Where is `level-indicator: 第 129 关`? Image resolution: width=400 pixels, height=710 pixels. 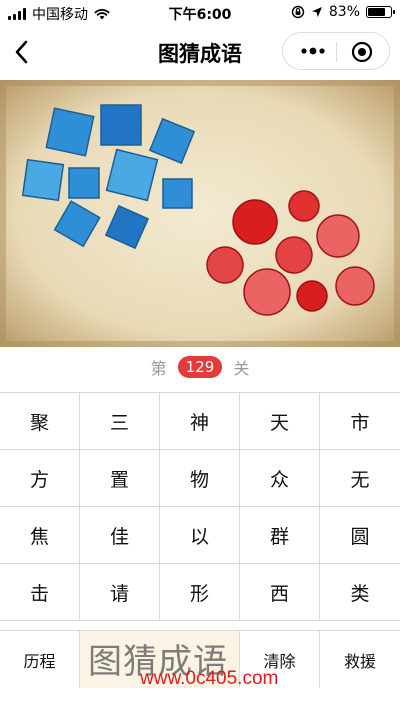
level-indicator: 第 129 关 is located at coordinates (200, 370).